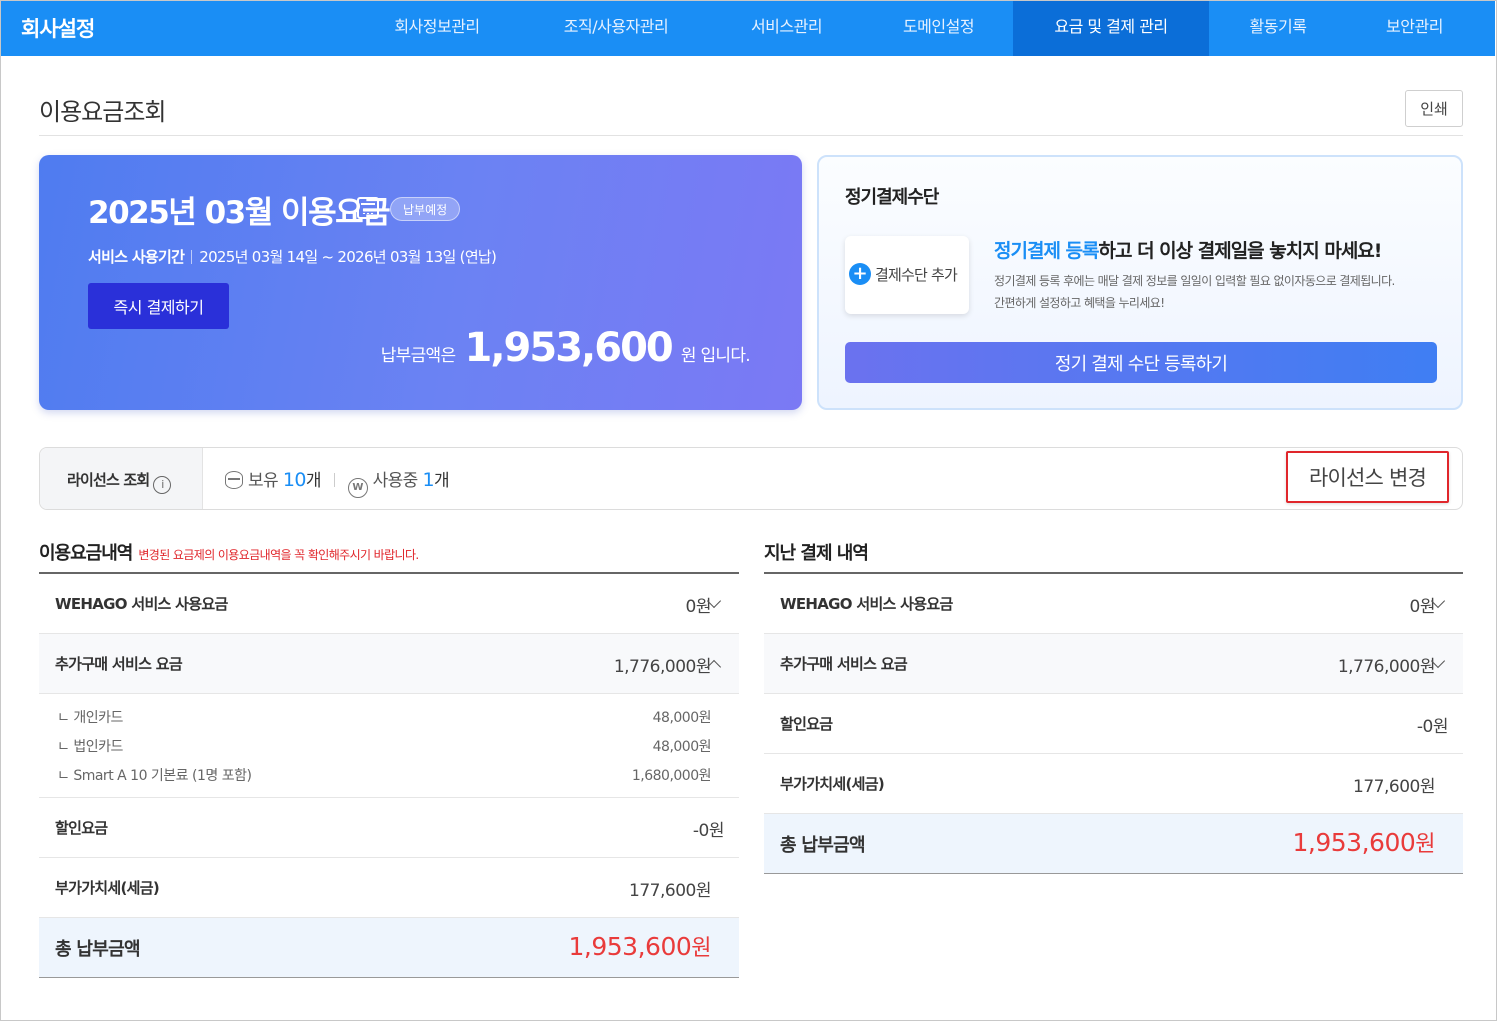 Image resolution: width=1497 pixels, height=1021 pixels. Describe the element at coordinates (389, 828) in the screenshot. I see `usage-row-discount: 할인요금 -0원` at that location.